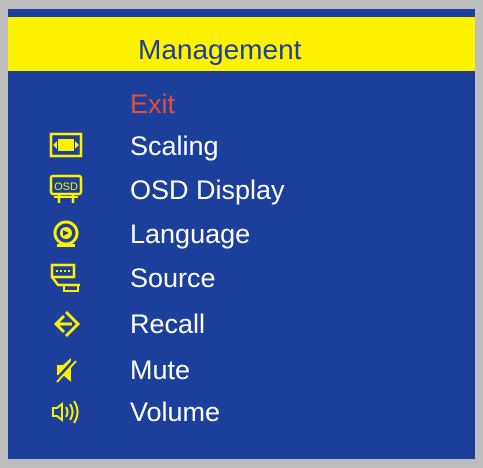 The height and width of the screenshot is (468, 483). Describe the element at coordinates (241, 371) in the screenshot. I see `menu-item-mute: Mute` at that location.